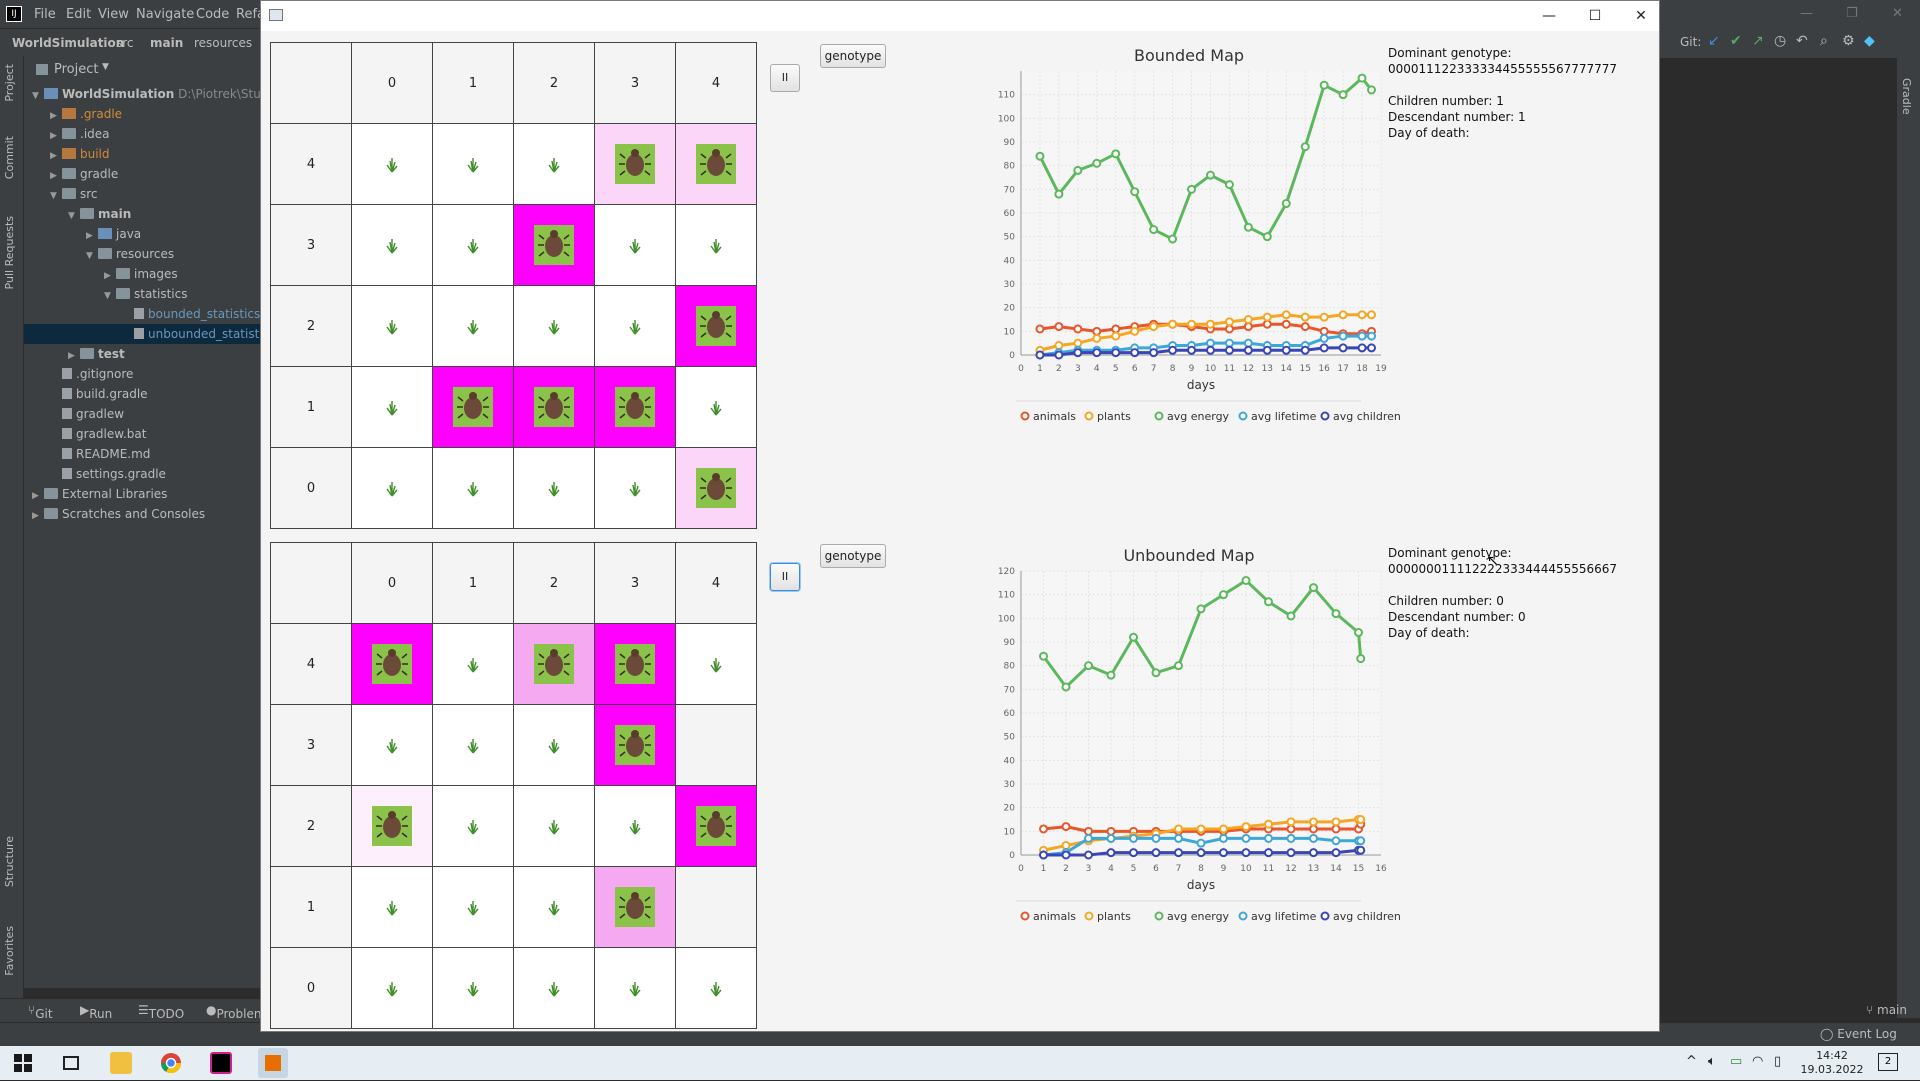  What do you see at coordinates (785, 78) in the screenshot?
I see `bounded-pause-button: II` at bounding box center [785, 78].